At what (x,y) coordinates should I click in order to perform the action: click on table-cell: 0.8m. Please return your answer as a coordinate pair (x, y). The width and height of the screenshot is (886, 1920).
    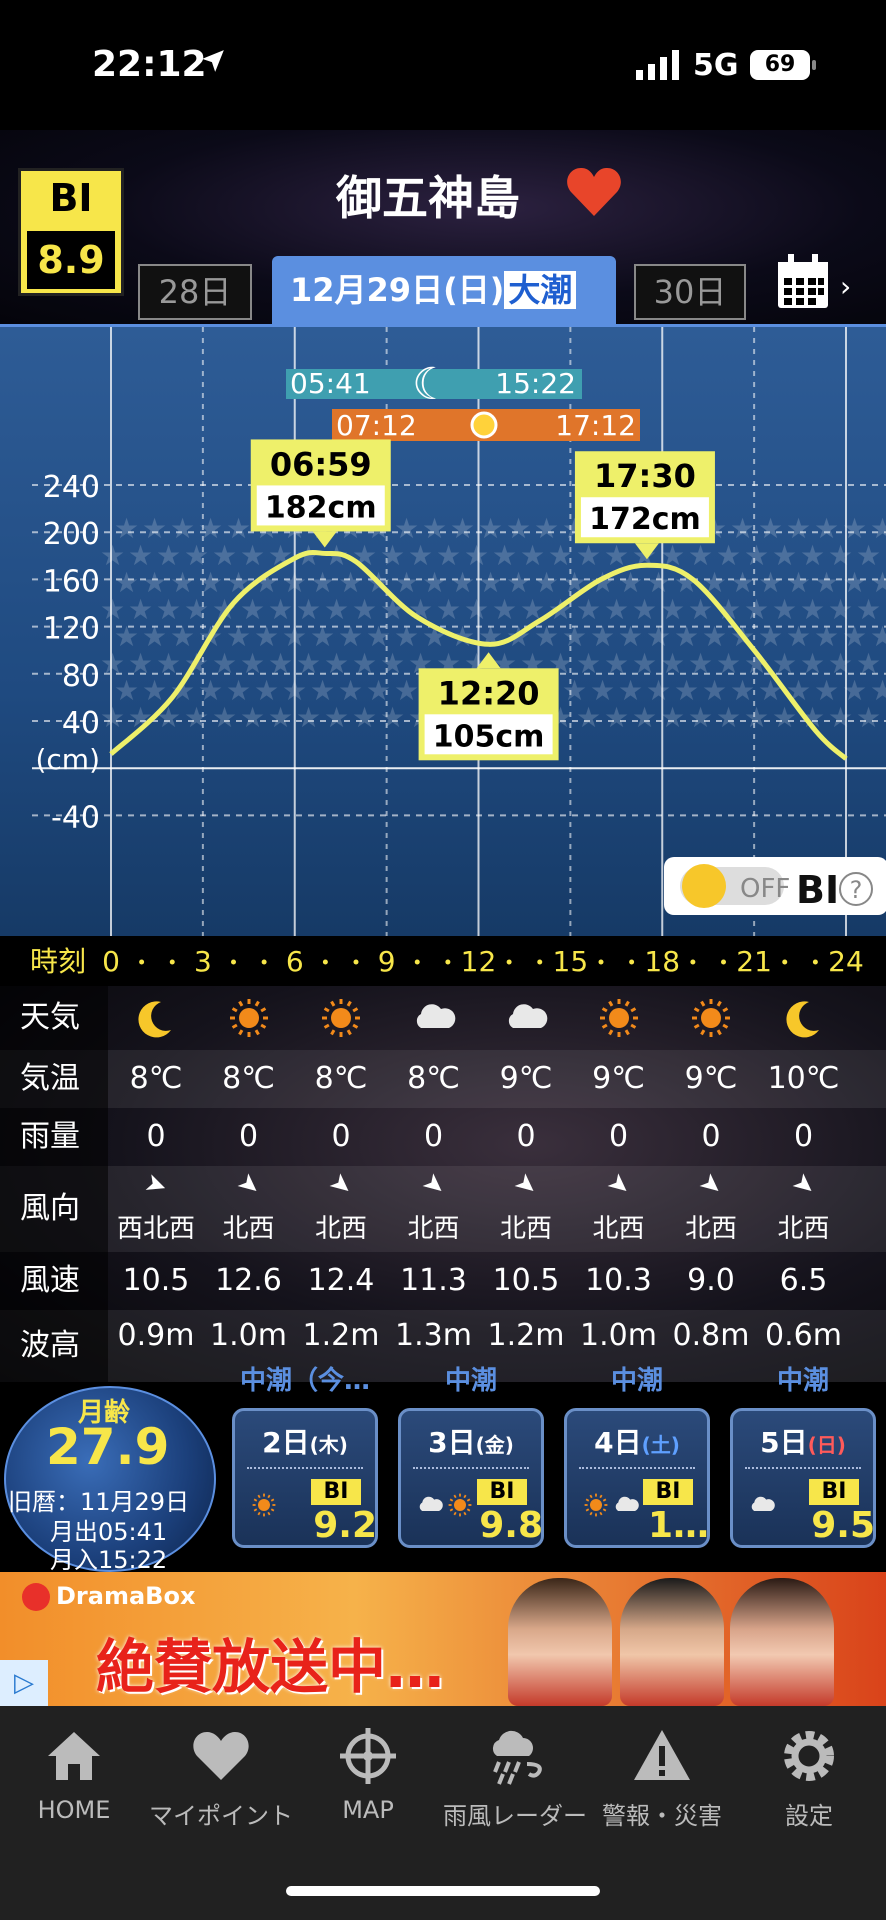
    Looking at the image, I should click on (711, 1335).